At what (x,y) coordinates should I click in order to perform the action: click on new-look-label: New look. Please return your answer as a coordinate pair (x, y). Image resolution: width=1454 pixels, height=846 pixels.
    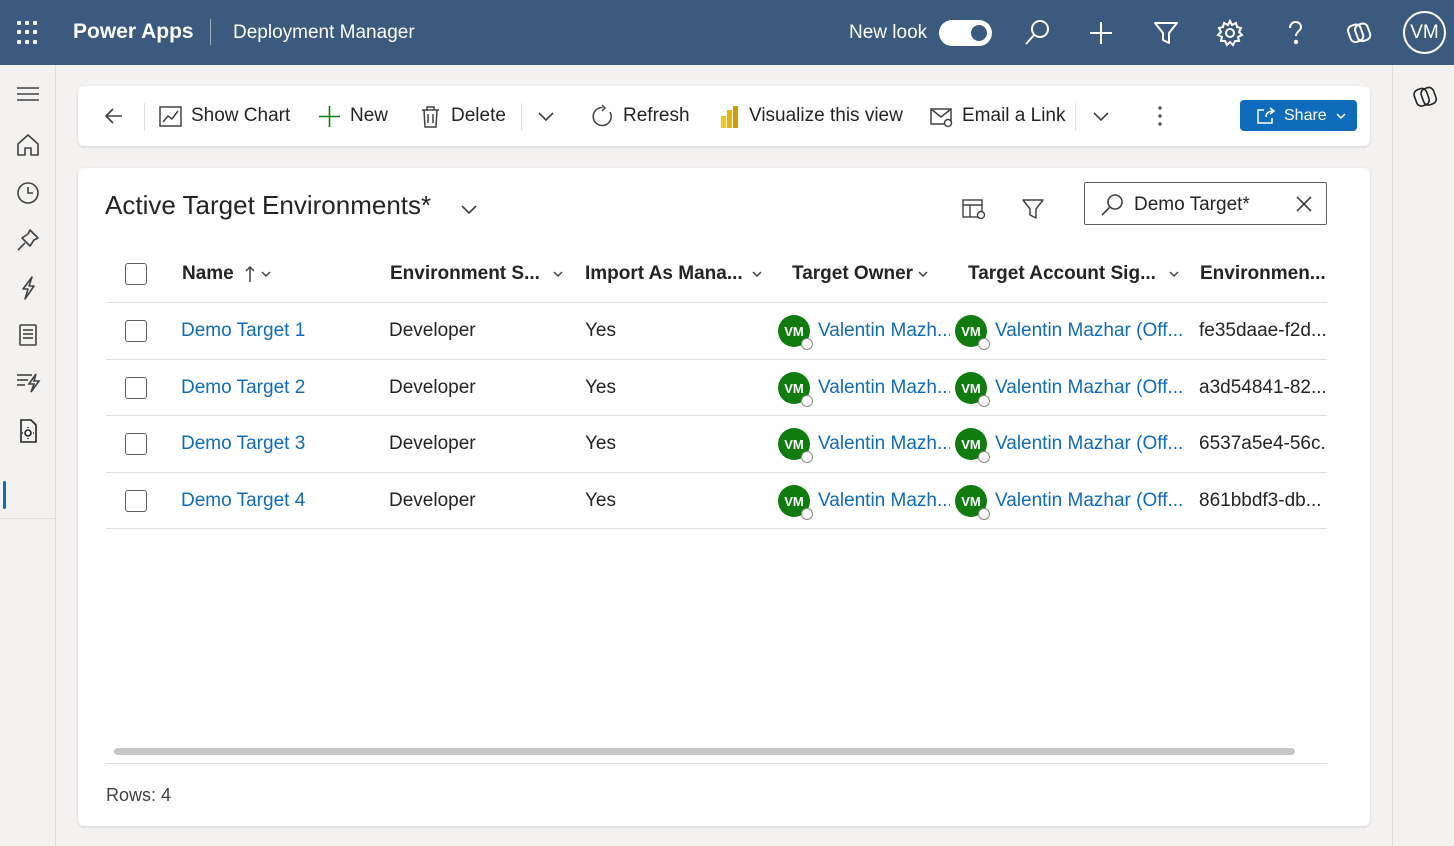
    Looking at the image, I should click on (888, 32).